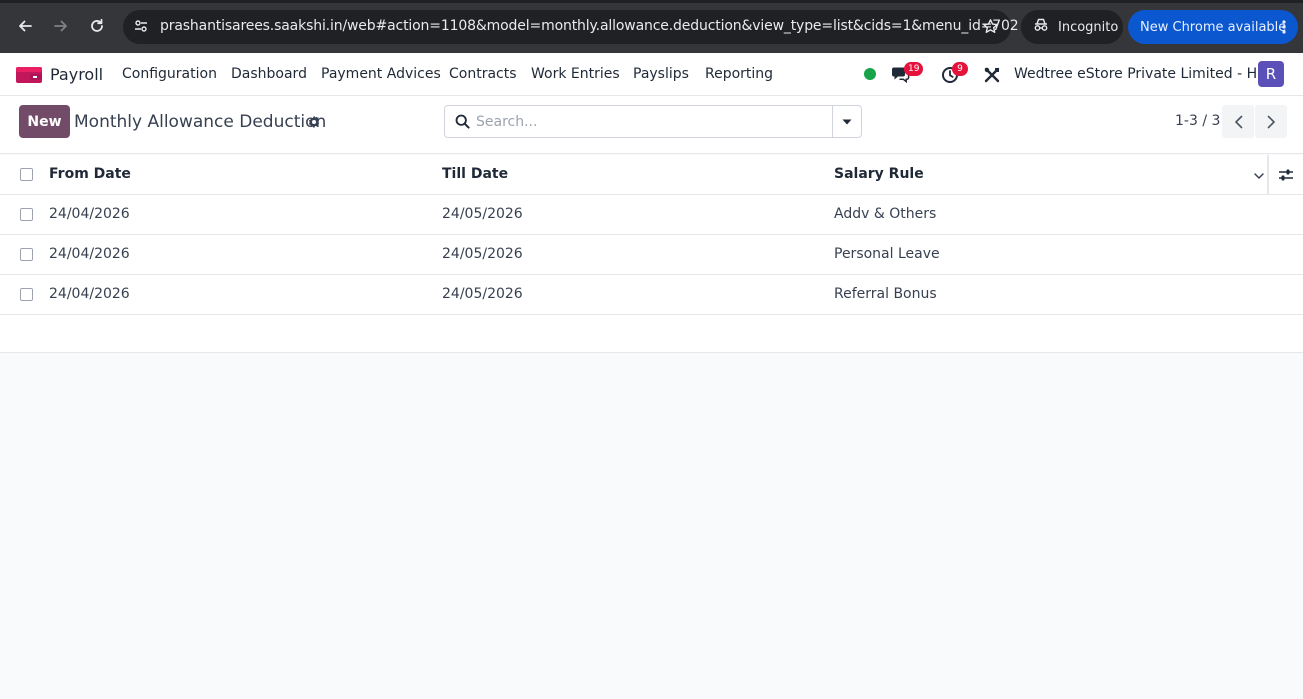 The width and height of the screenshot is (1303, 699). What do you see at coordinates (739, 74) in the screenshot?
I see `menu-reporting: Reporting` at bounding box center [739, 74].